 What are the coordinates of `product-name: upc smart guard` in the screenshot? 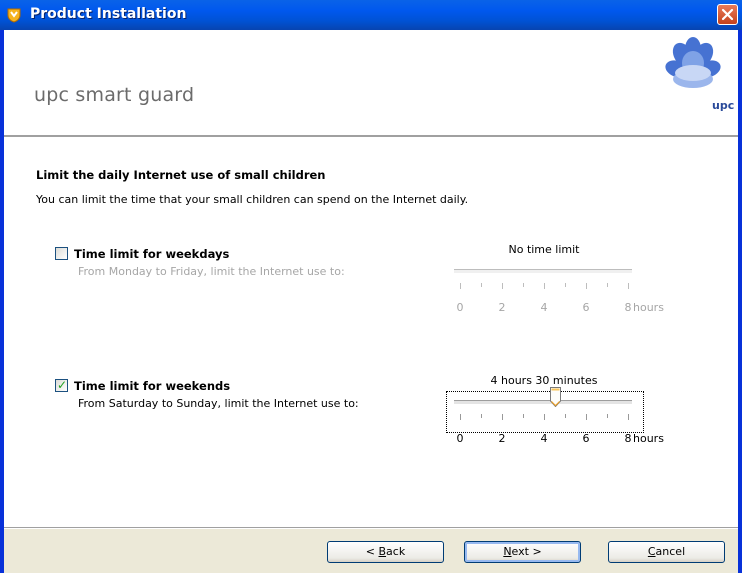 It's located at (114, 95).